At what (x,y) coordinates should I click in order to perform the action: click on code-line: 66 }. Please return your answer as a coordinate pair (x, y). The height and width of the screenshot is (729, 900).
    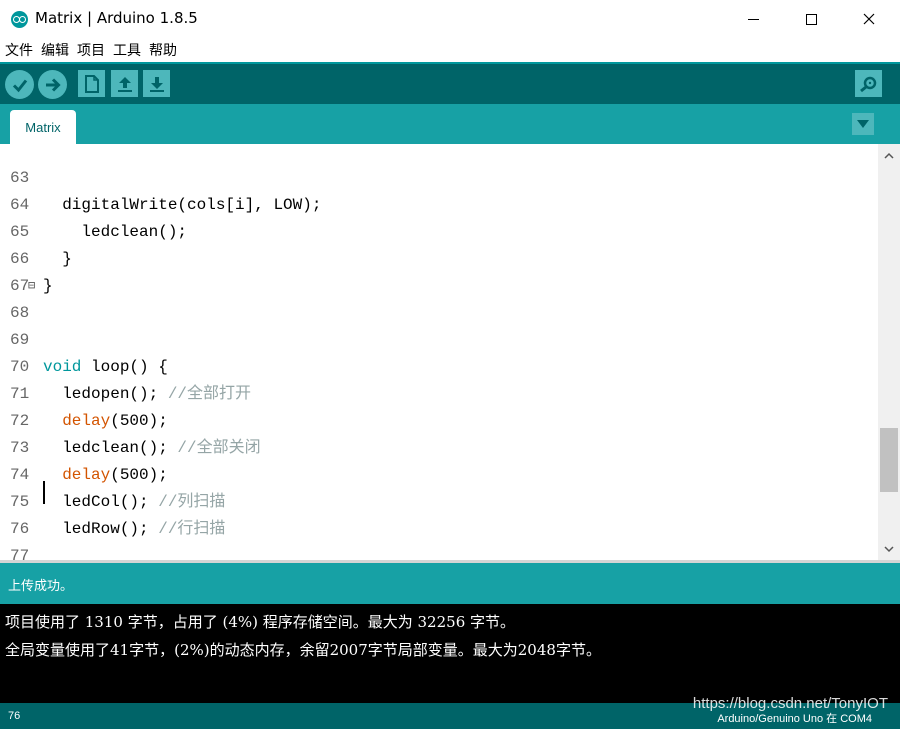
    Looking at the image, I should click on (439, 257).